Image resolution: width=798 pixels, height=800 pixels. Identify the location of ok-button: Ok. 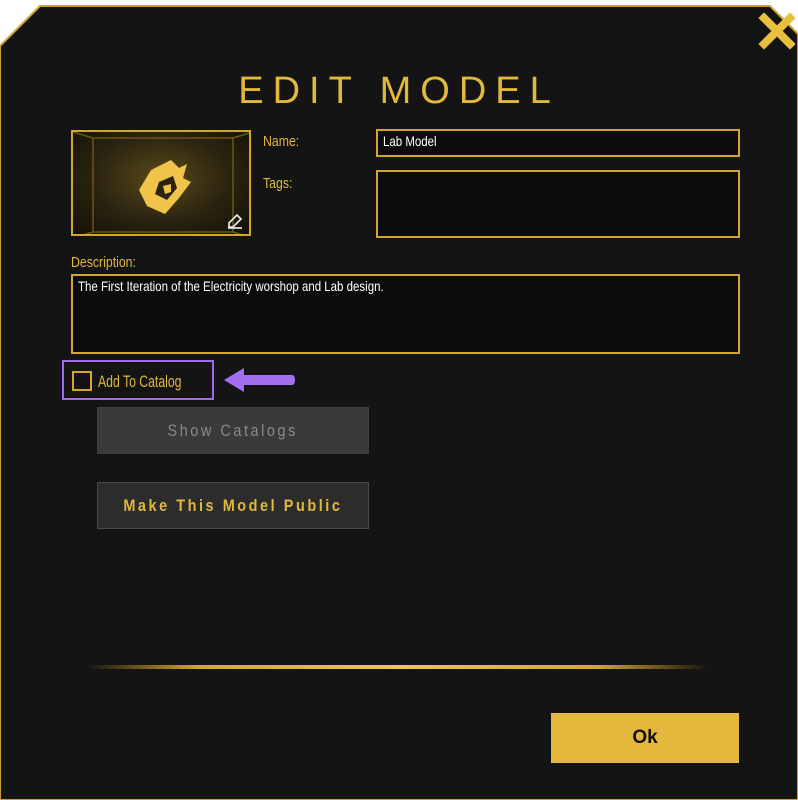
(645, 738).